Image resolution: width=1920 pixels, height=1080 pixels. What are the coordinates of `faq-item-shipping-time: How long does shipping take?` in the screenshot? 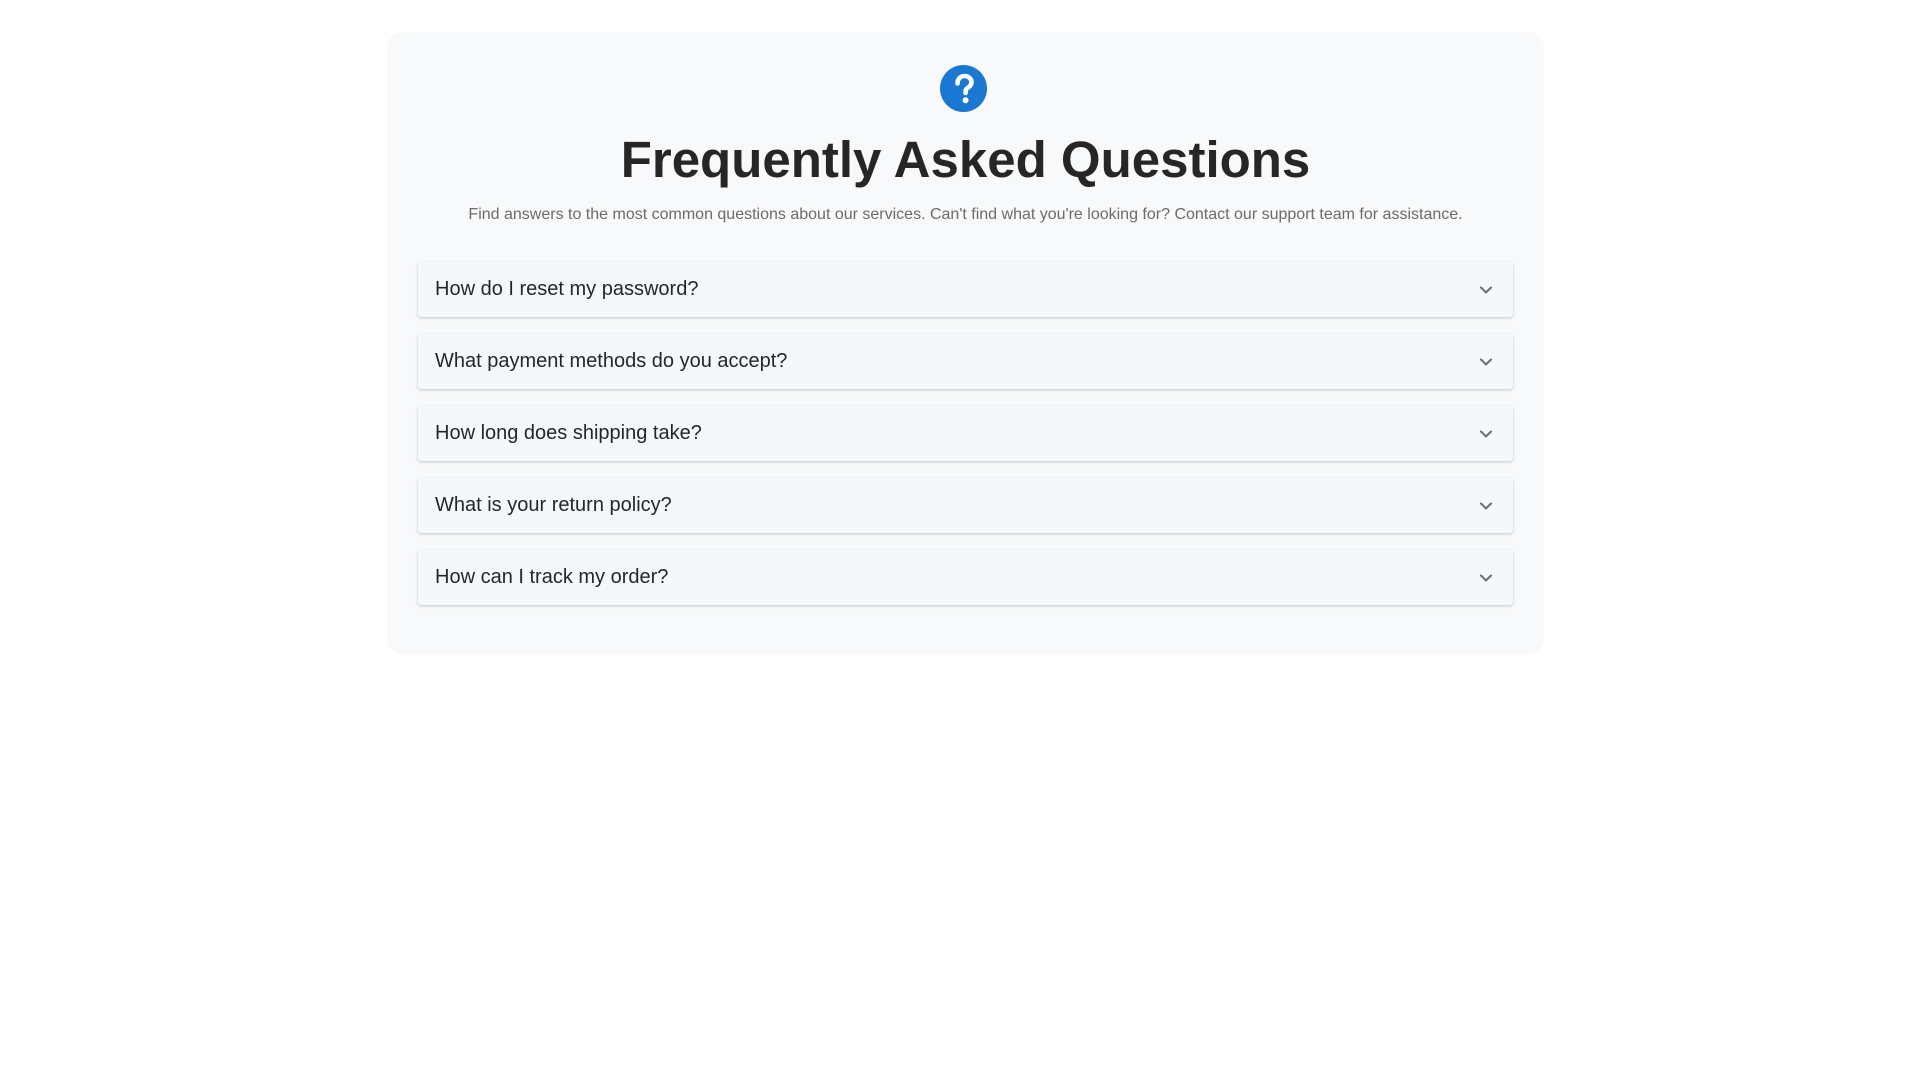 It's located at (965, 433).